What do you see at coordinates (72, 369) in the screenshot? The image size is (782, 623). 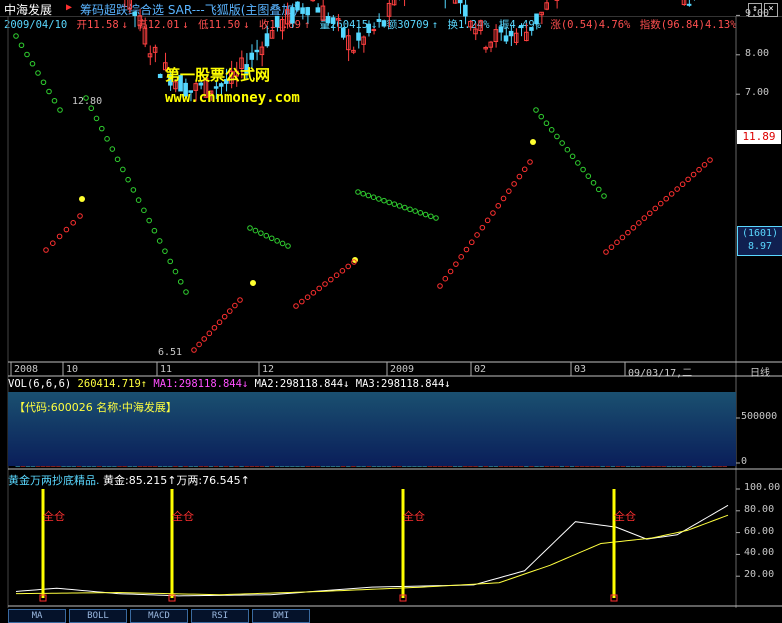 I see `date-label: 10` at bounding box center [72, 369].